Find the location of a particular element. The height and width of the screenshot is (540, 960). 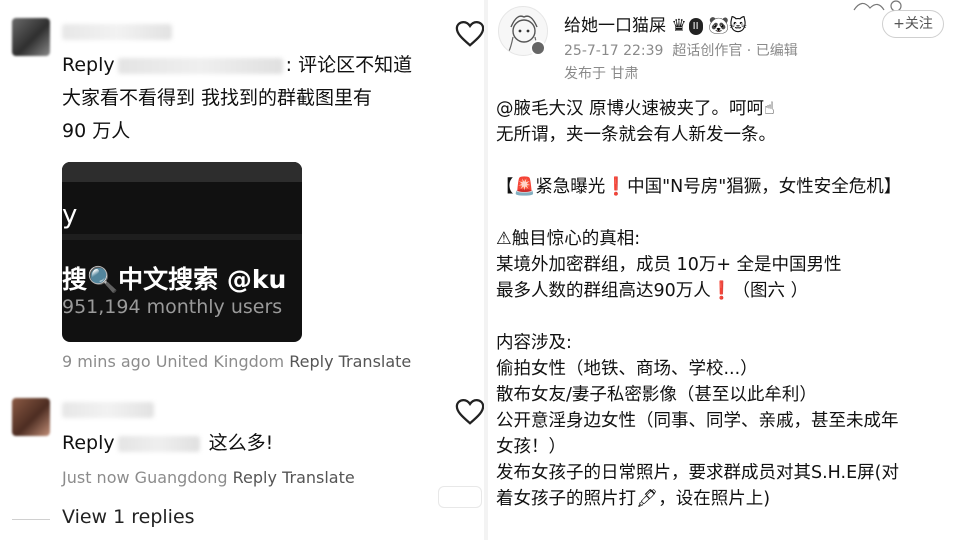

post-line: 散布女友/妻子私密影像（甚至以此牟利） is located at coordinates (656, 395).